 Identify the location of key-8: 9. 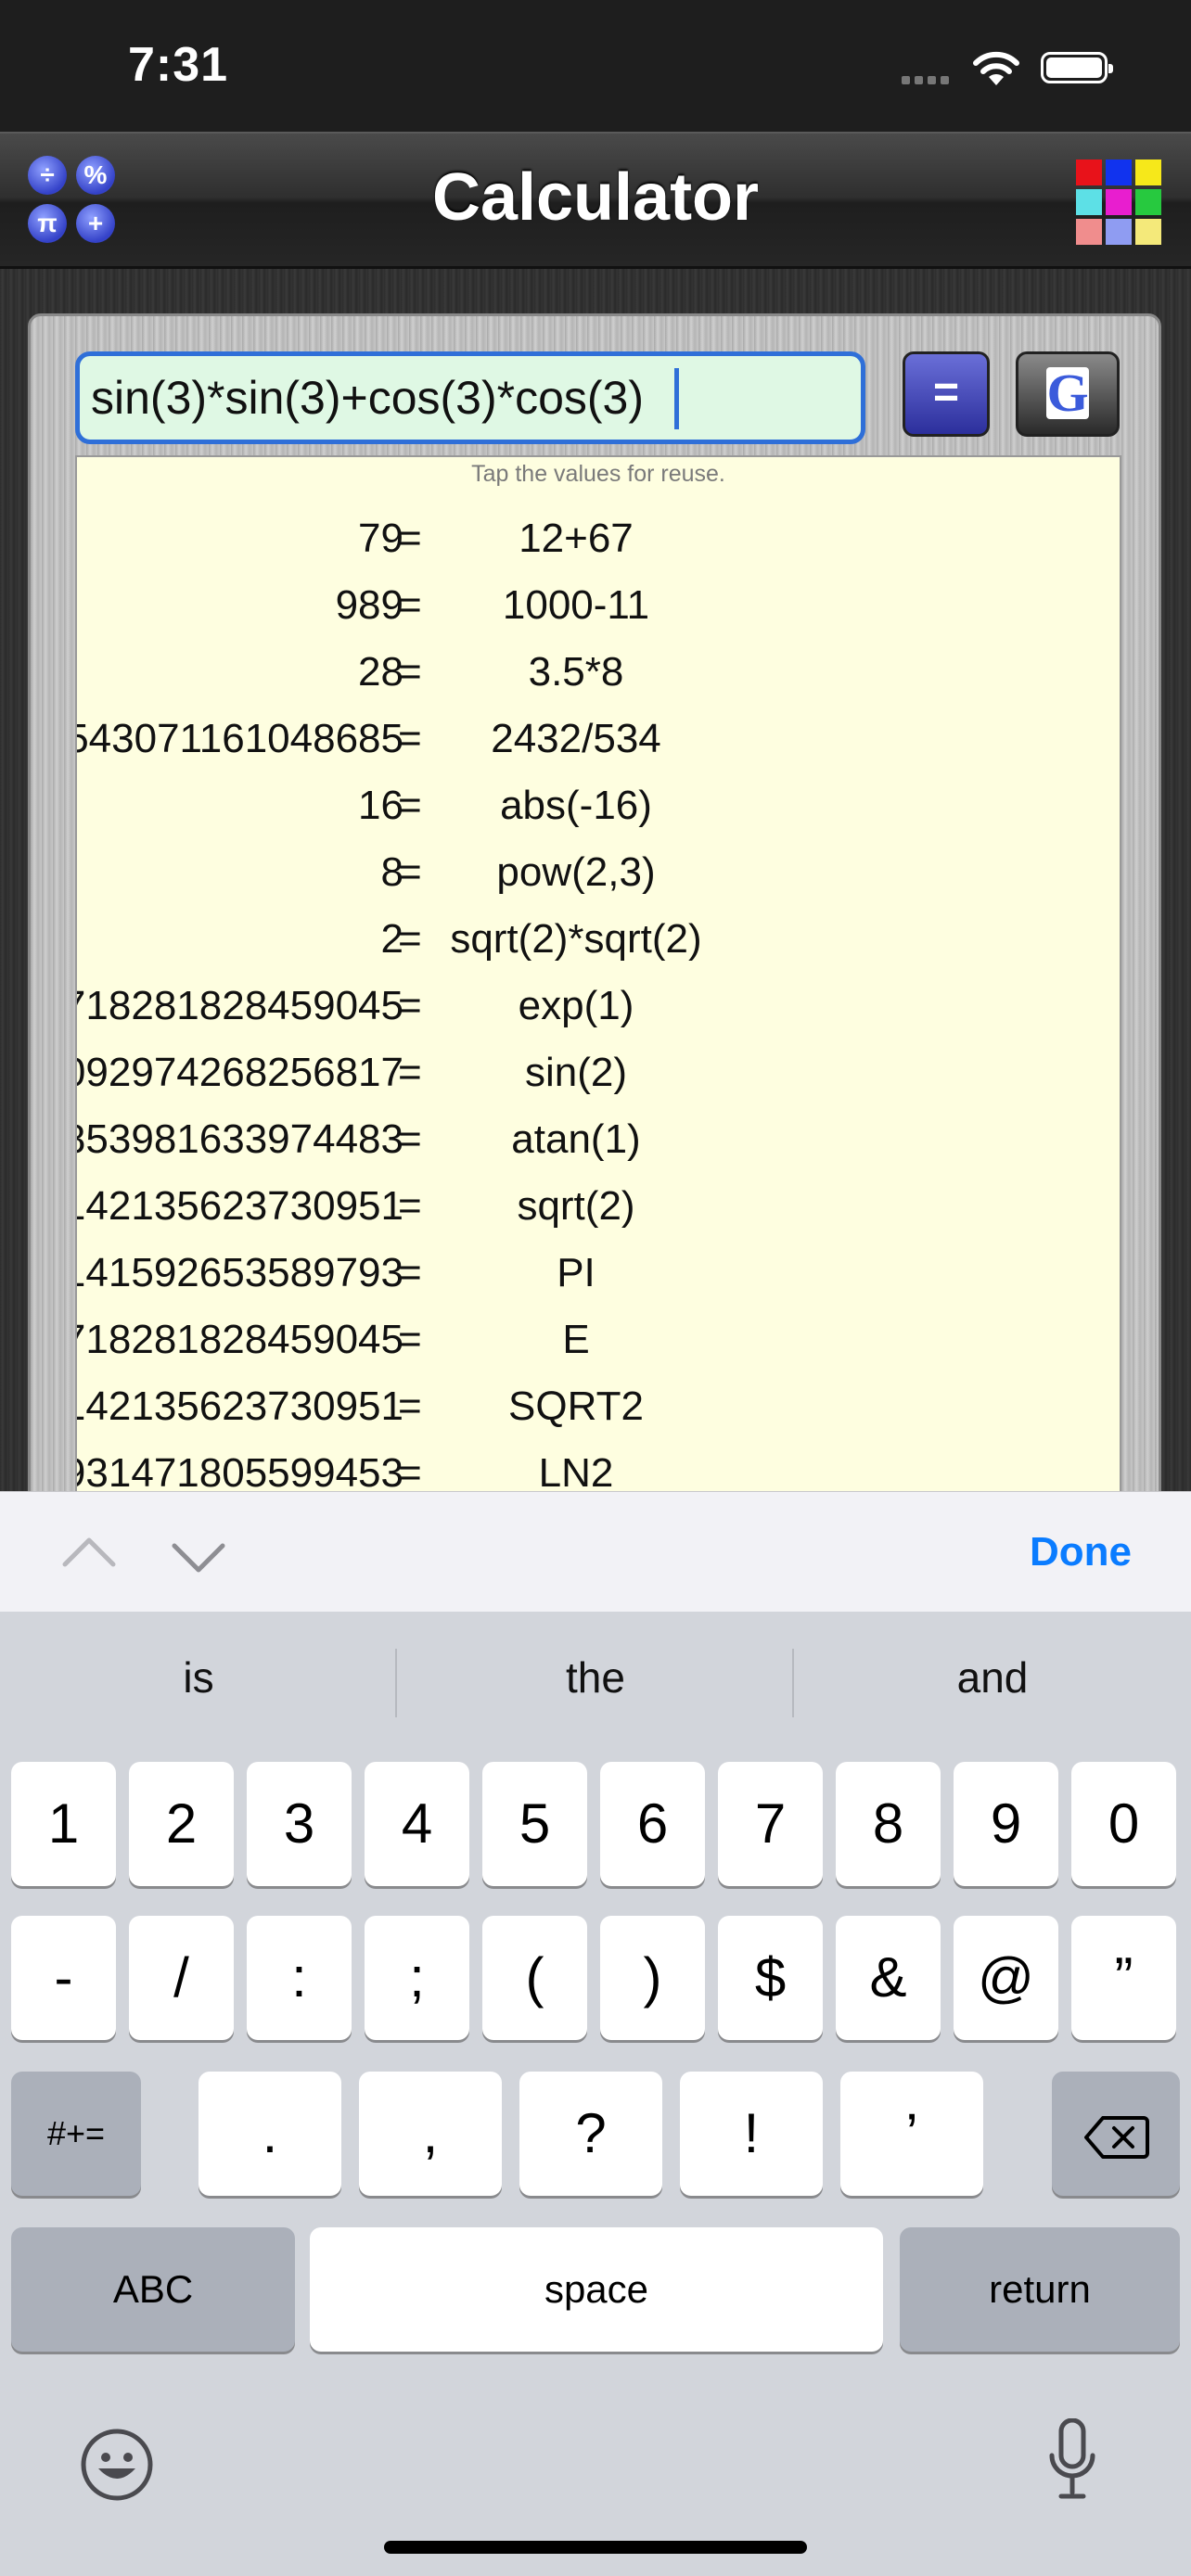
(1006, 1824).